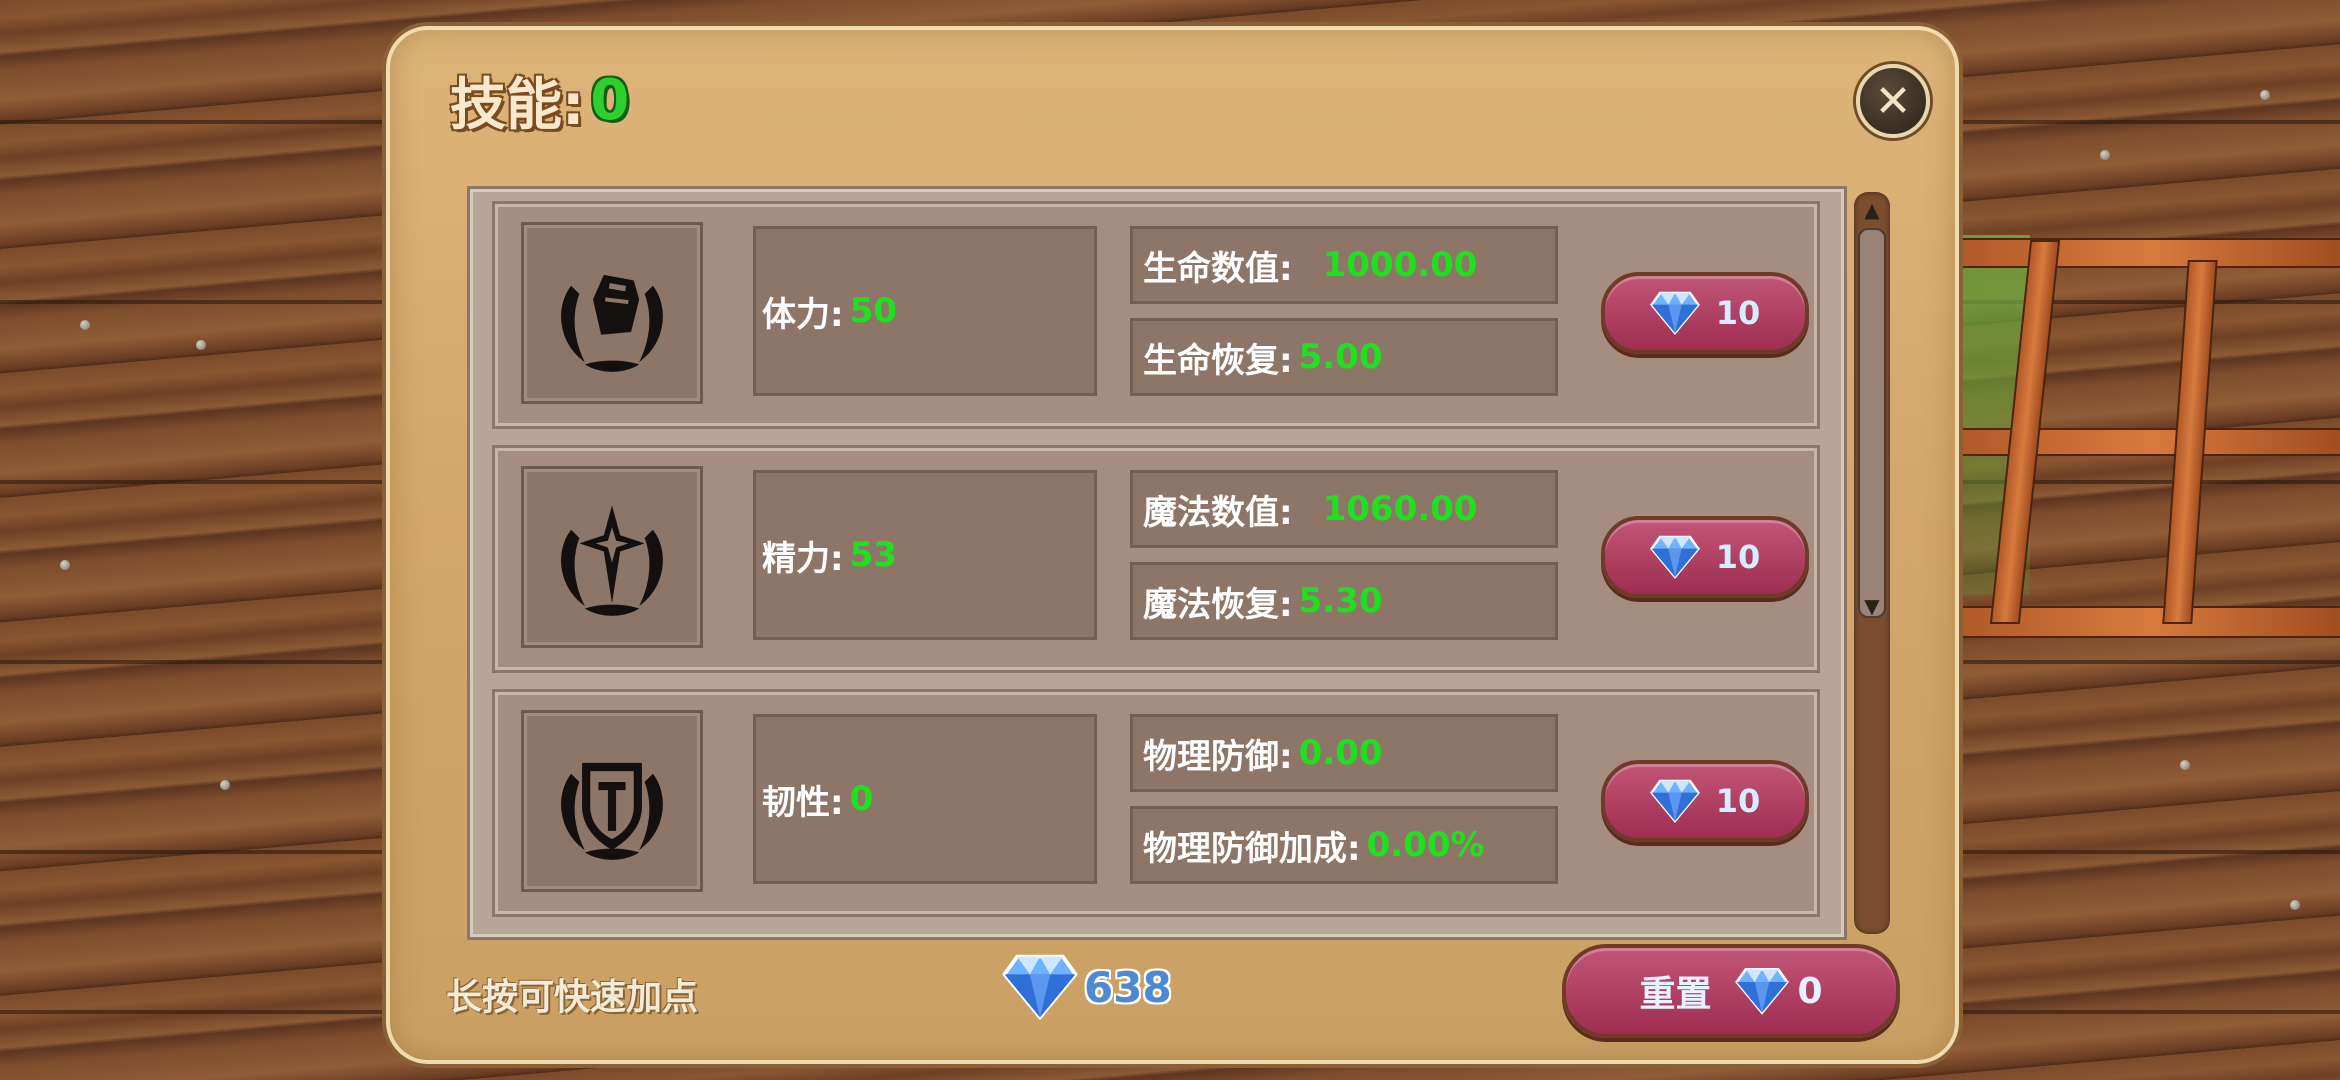 This screenshot has width=2340, height=1080. Describe the element at coordinates (803, 802) in the screenshot. I see `attribute-label: 韧性:` at that location.